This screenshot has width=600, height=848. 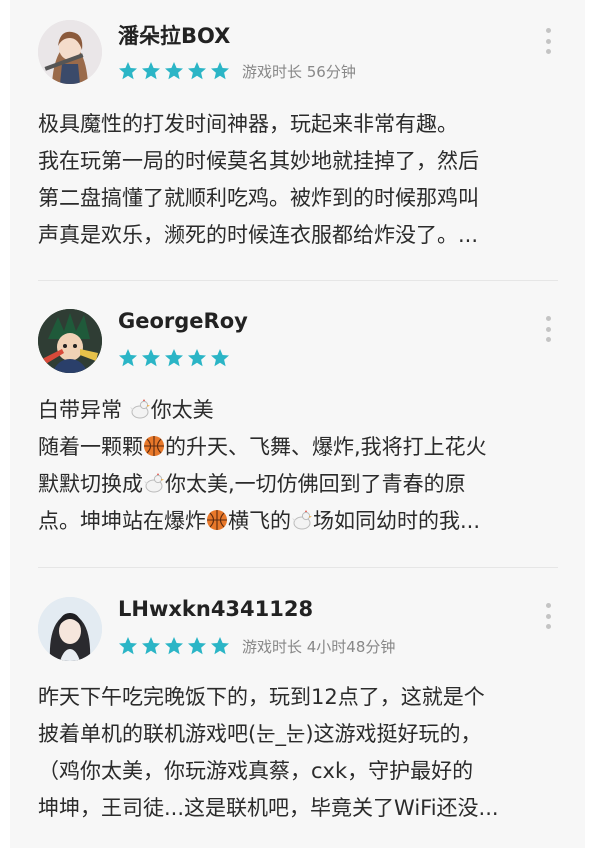 I want to click on review-line: 第二盘搞懂了就顺利吃鸡。被炸到的时候那鸡叫, so click(x=258, y=198).